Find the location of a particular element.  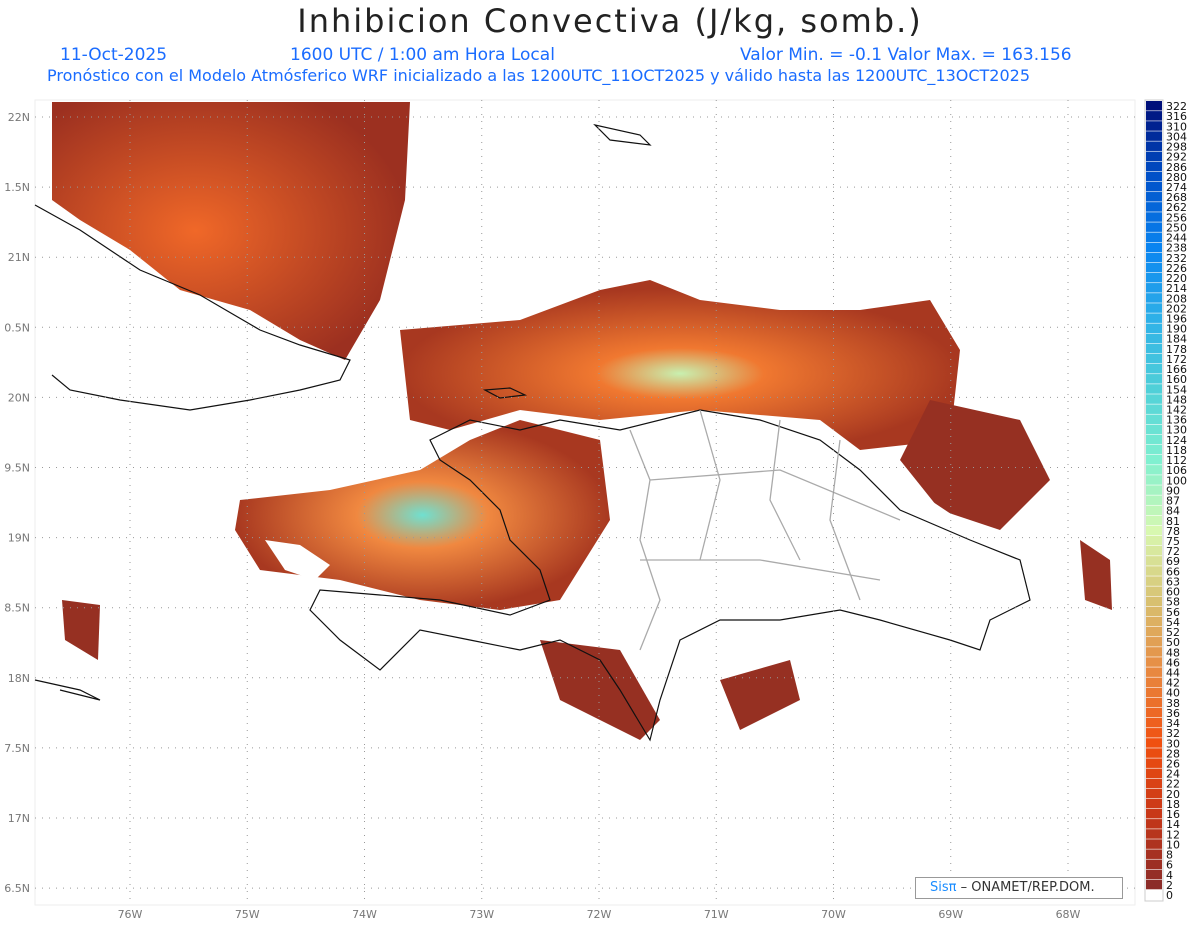

credit-brand: Sisπ is located at coordinates (943, 887).